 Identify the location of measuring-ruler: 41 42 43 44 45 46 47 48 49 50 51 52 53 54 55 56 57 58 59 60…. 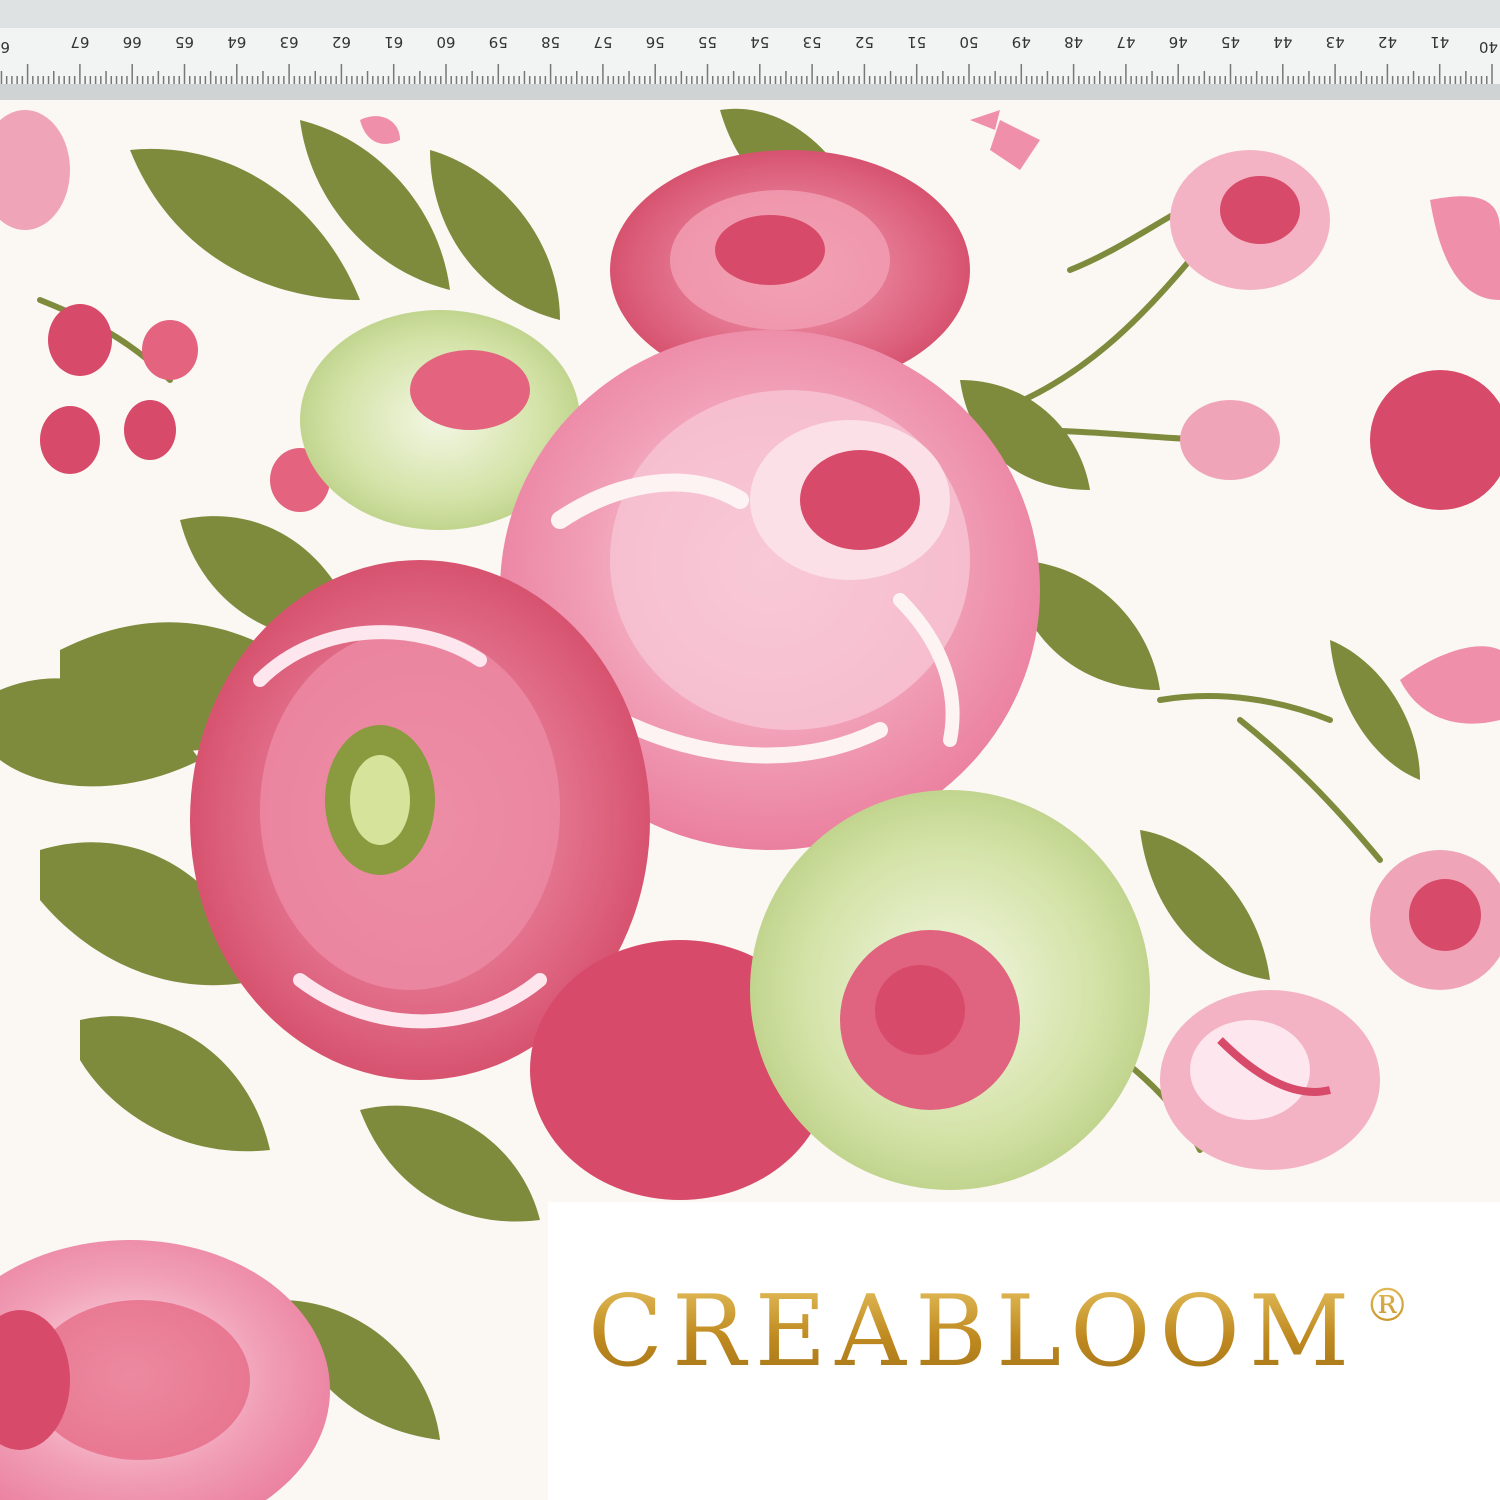
(750, 50).